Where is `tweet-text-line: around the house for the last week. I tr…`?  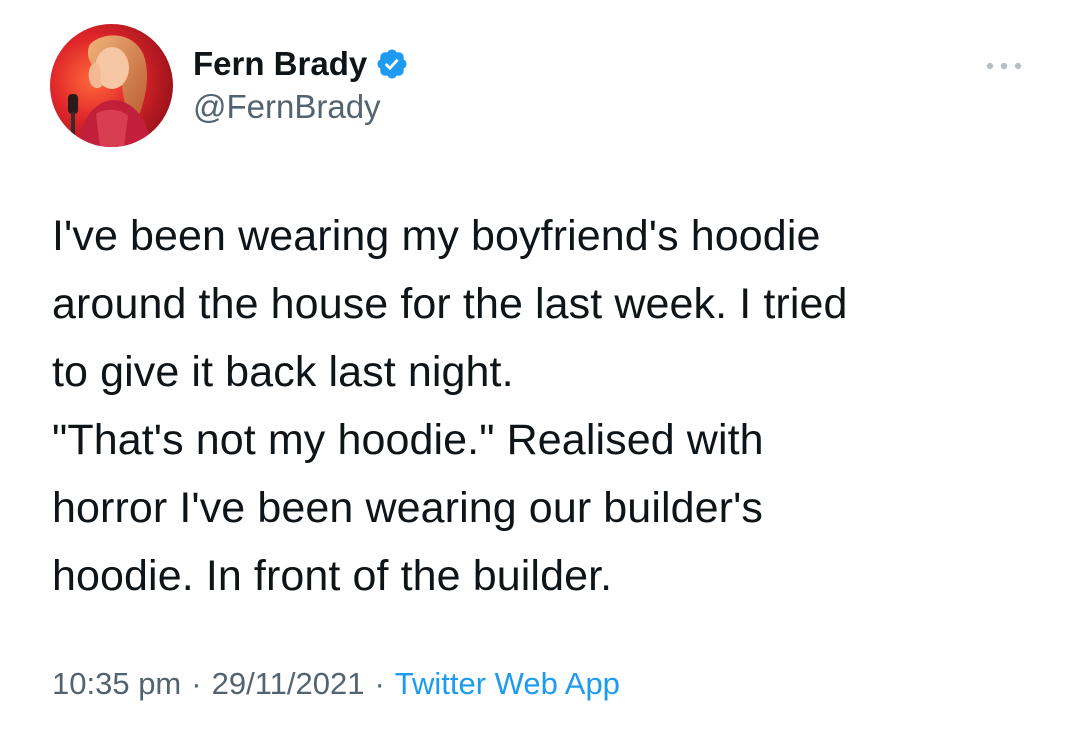 tweet-text-line: around the house for the last week. I tr… is located at coordinates (450, 304).